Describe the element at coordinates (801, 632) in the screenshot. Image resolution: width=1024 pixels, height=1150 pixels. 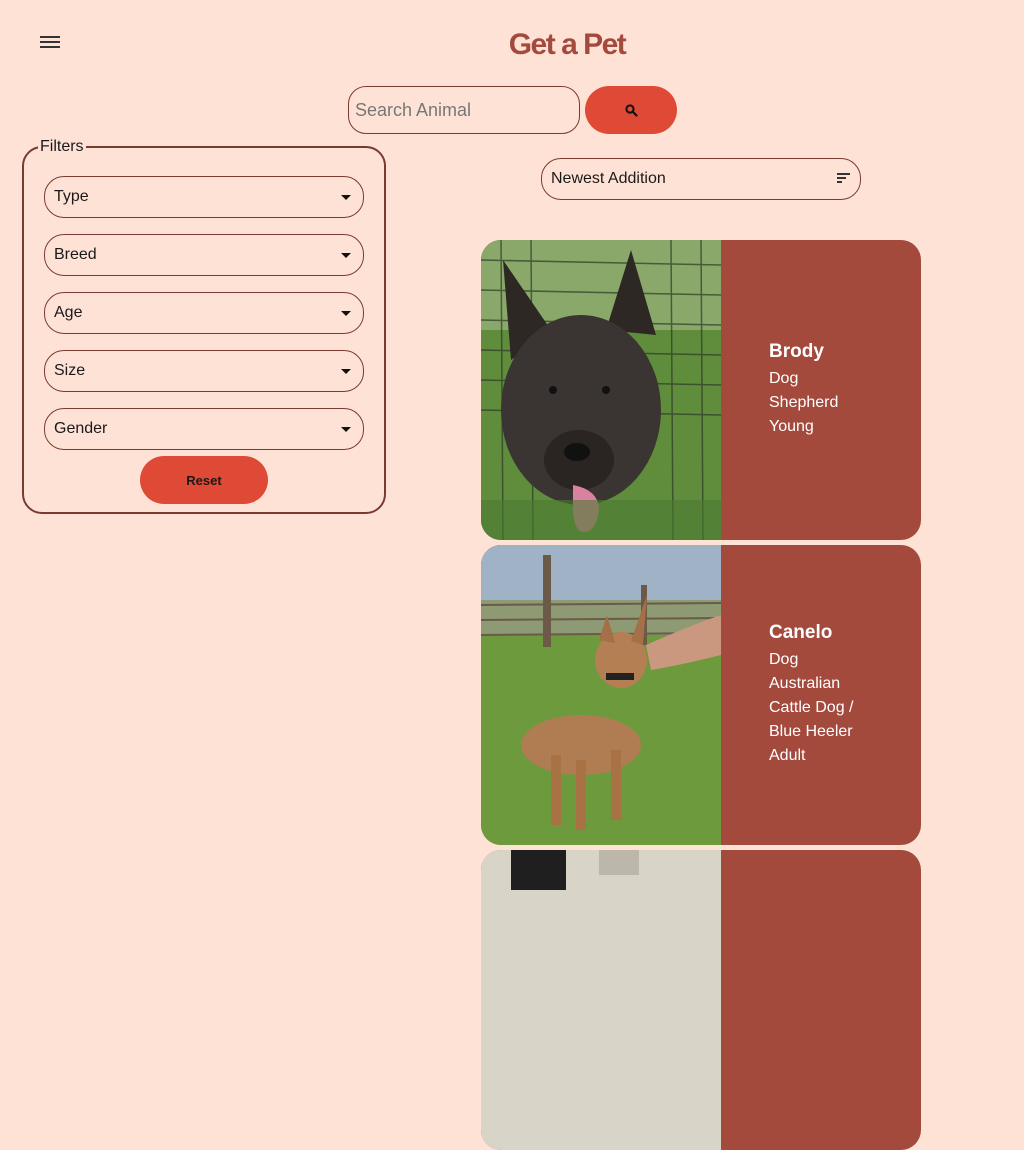
I see `pet-name: Canelo` at that location.